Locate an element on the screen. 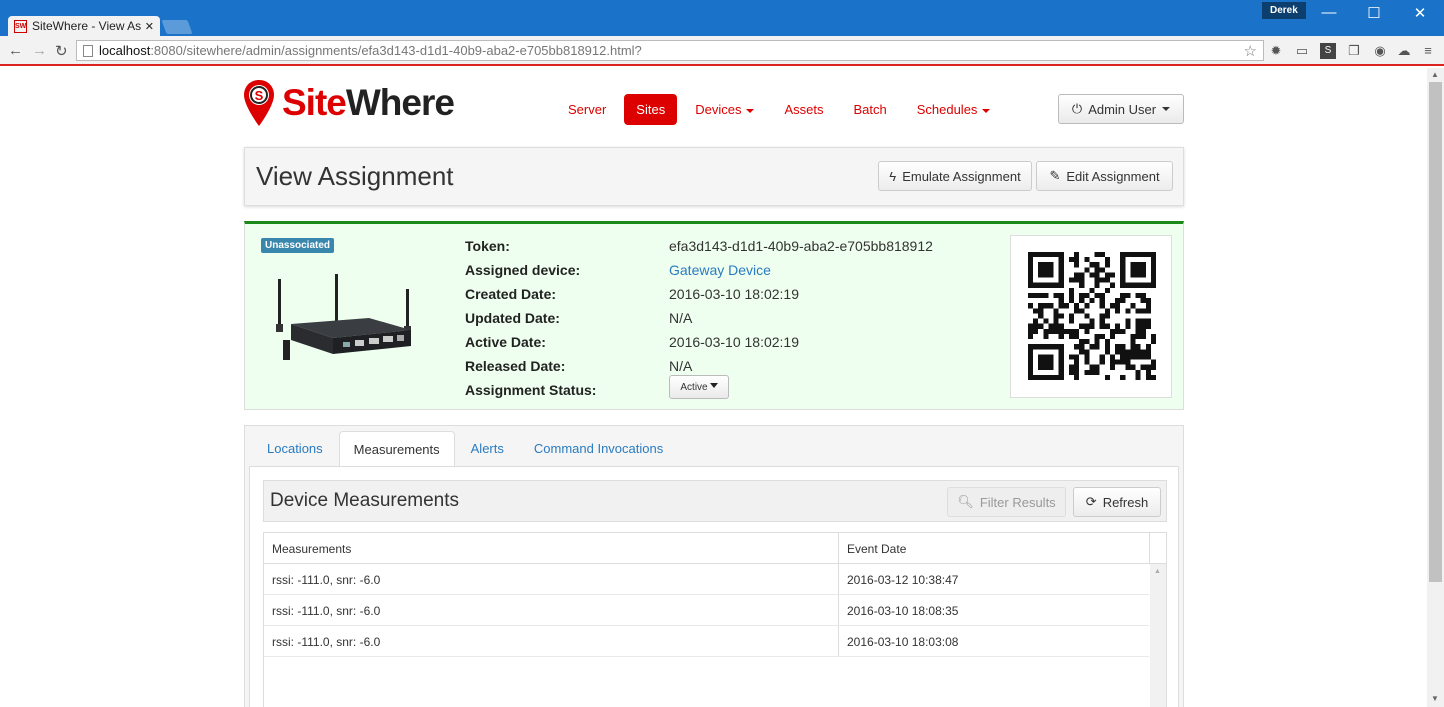  profile-badge: Derek is located at coordinates (1284, 10).